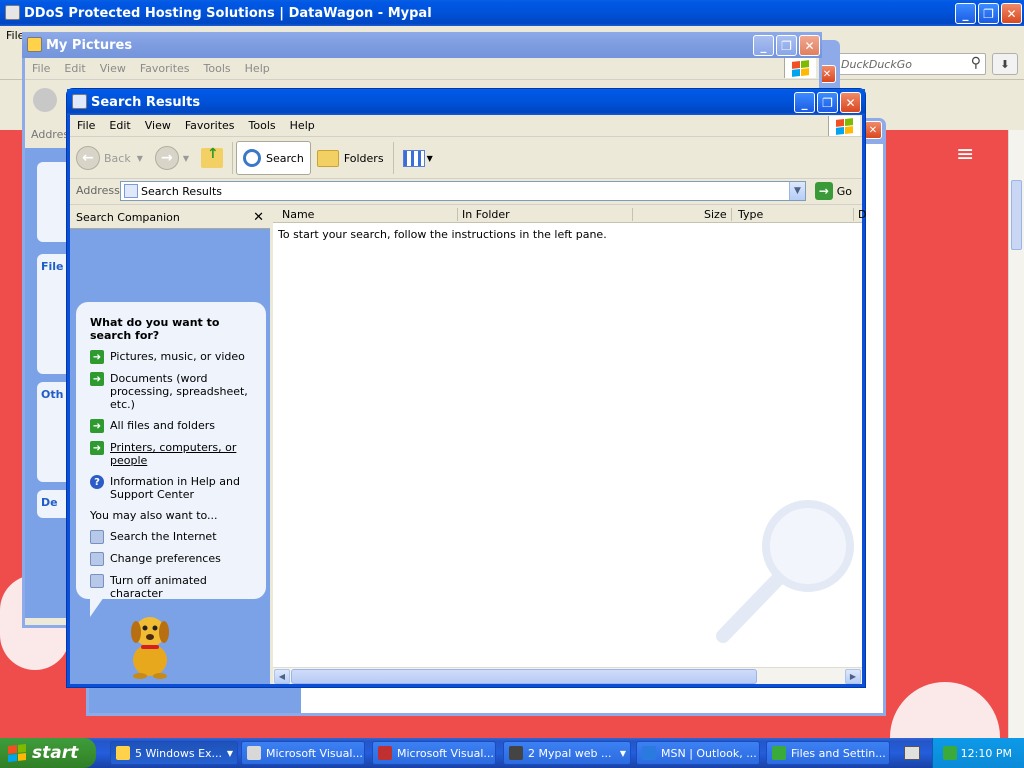 This screenshot has width=1024, height=768. I want to click on search-results-icon, so click(131, 191).